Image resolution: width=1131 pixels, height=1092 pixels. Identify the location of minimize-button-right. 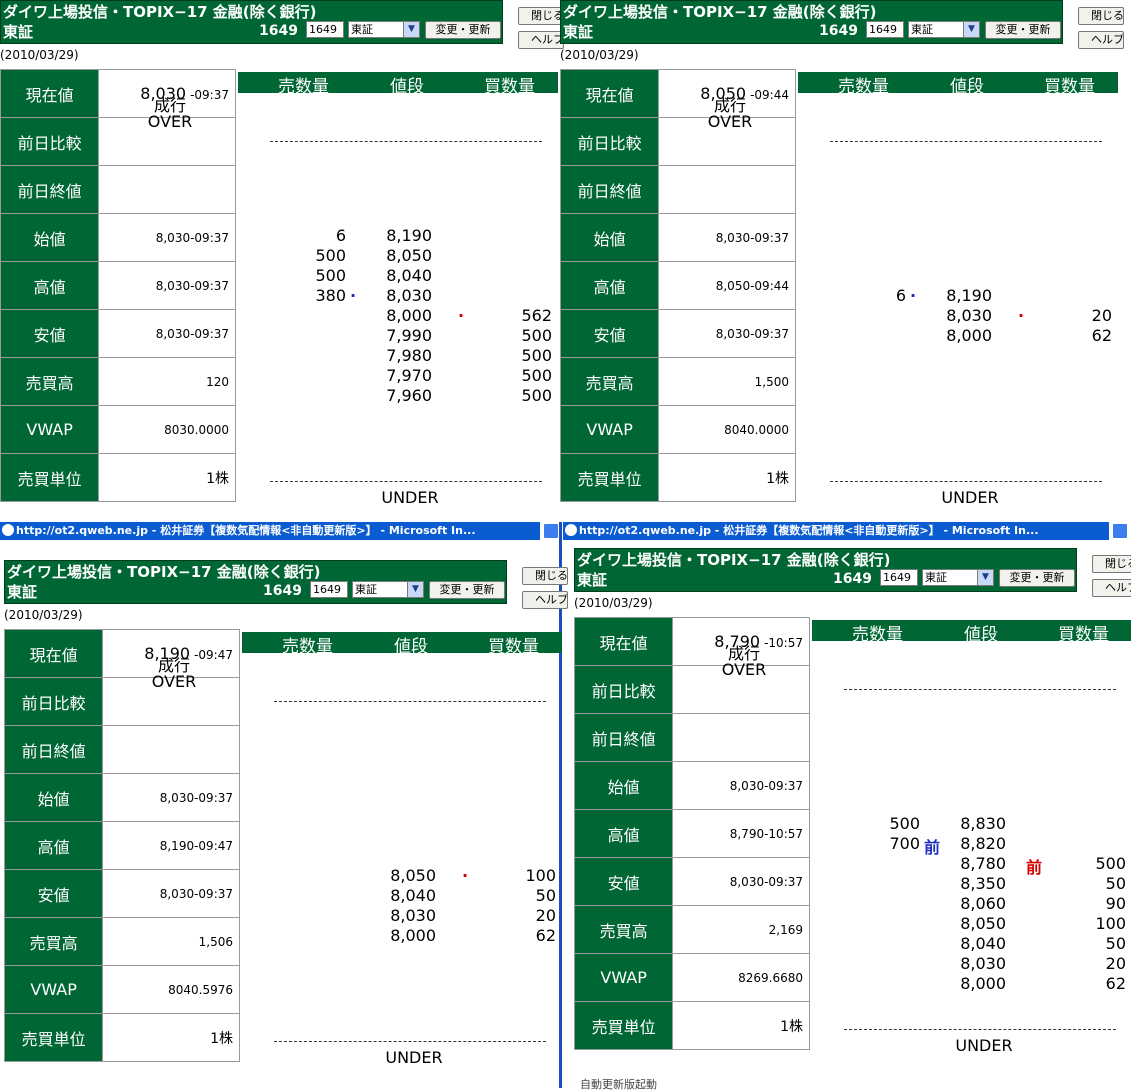
(1120, 531).